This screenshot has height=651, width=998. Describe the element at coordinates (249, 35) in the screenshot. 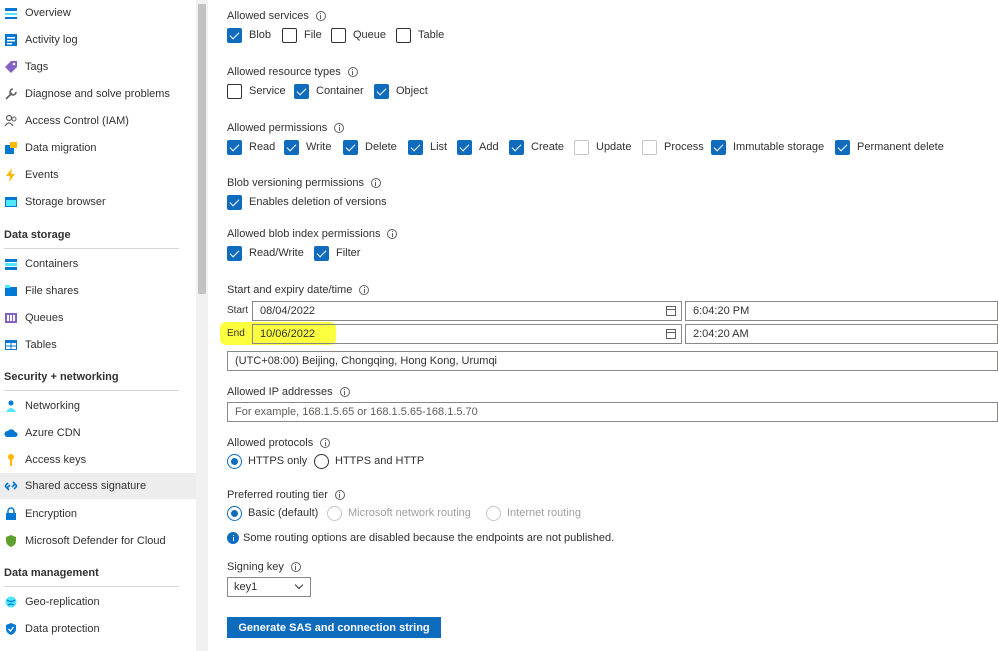

I see `checkbox-service-blob: Blob` at that location.